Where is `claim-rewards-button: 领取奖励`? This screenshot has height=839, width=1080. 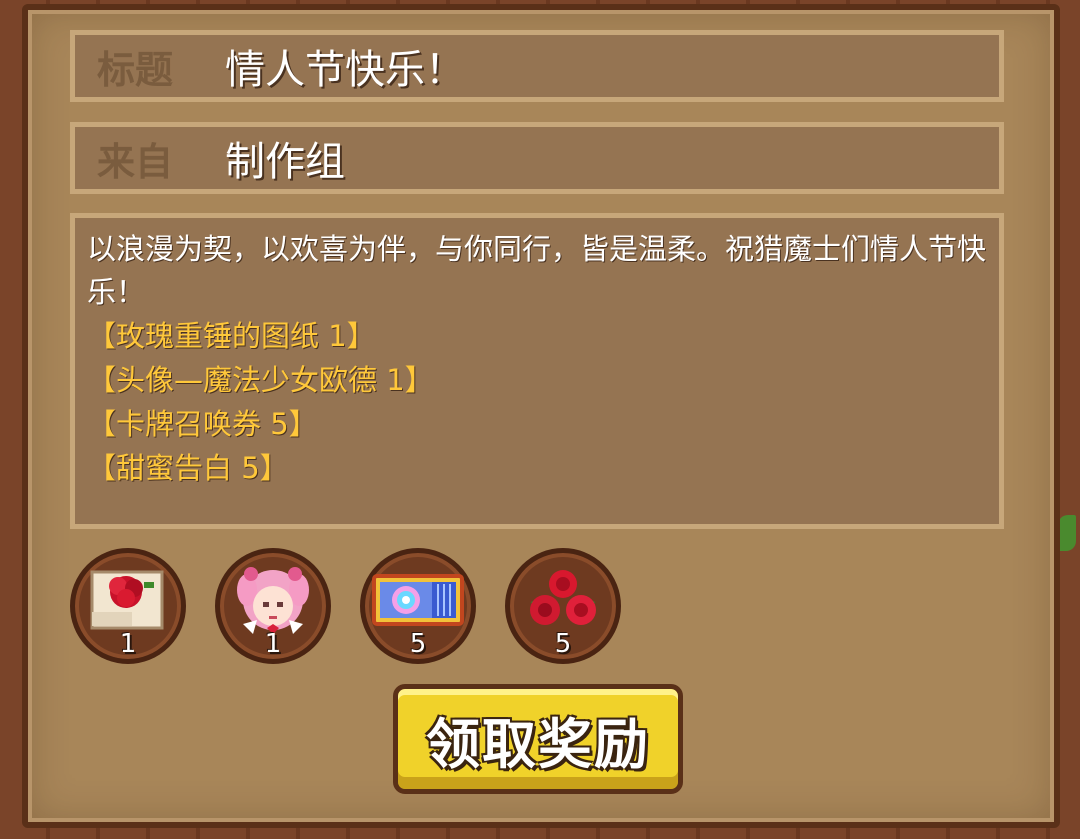
claim-rewards-button: 领取奖励 is located at coordinates (538, 739).